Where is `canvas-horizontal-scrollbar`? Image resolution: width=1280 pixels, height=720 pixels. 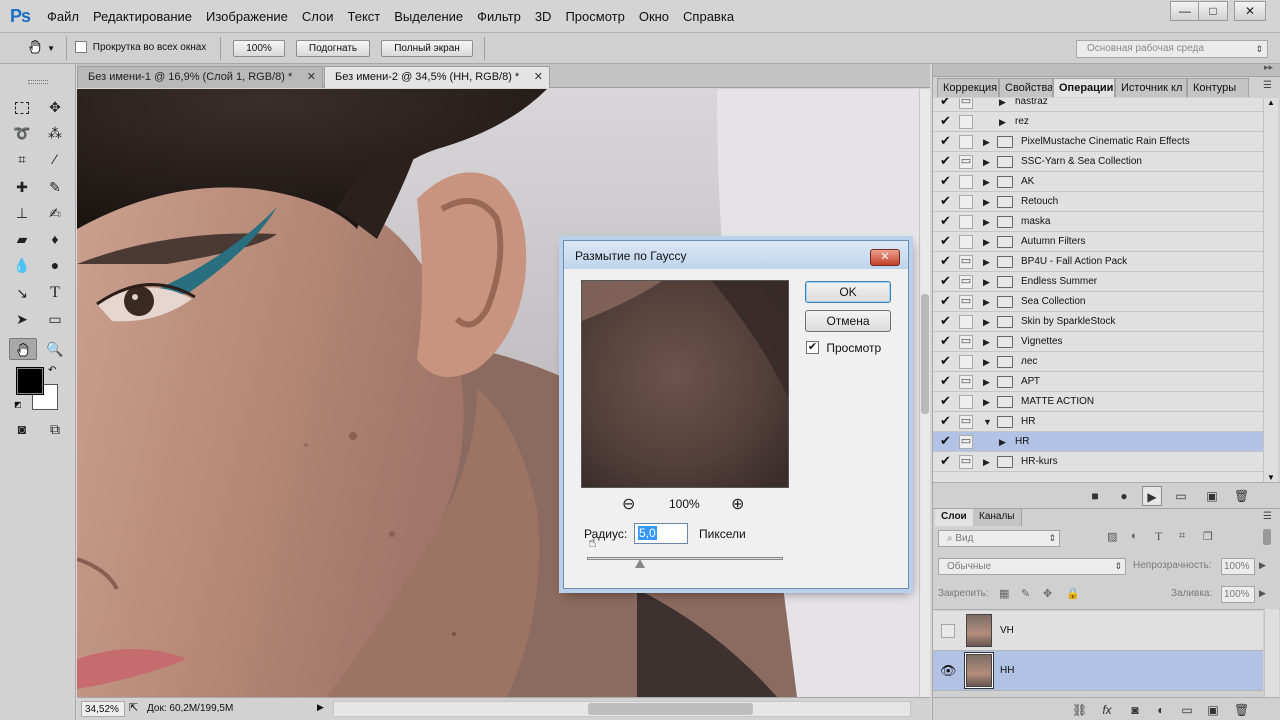 canvas-horizontal-scrollbar is located at coordinates (622, 709).